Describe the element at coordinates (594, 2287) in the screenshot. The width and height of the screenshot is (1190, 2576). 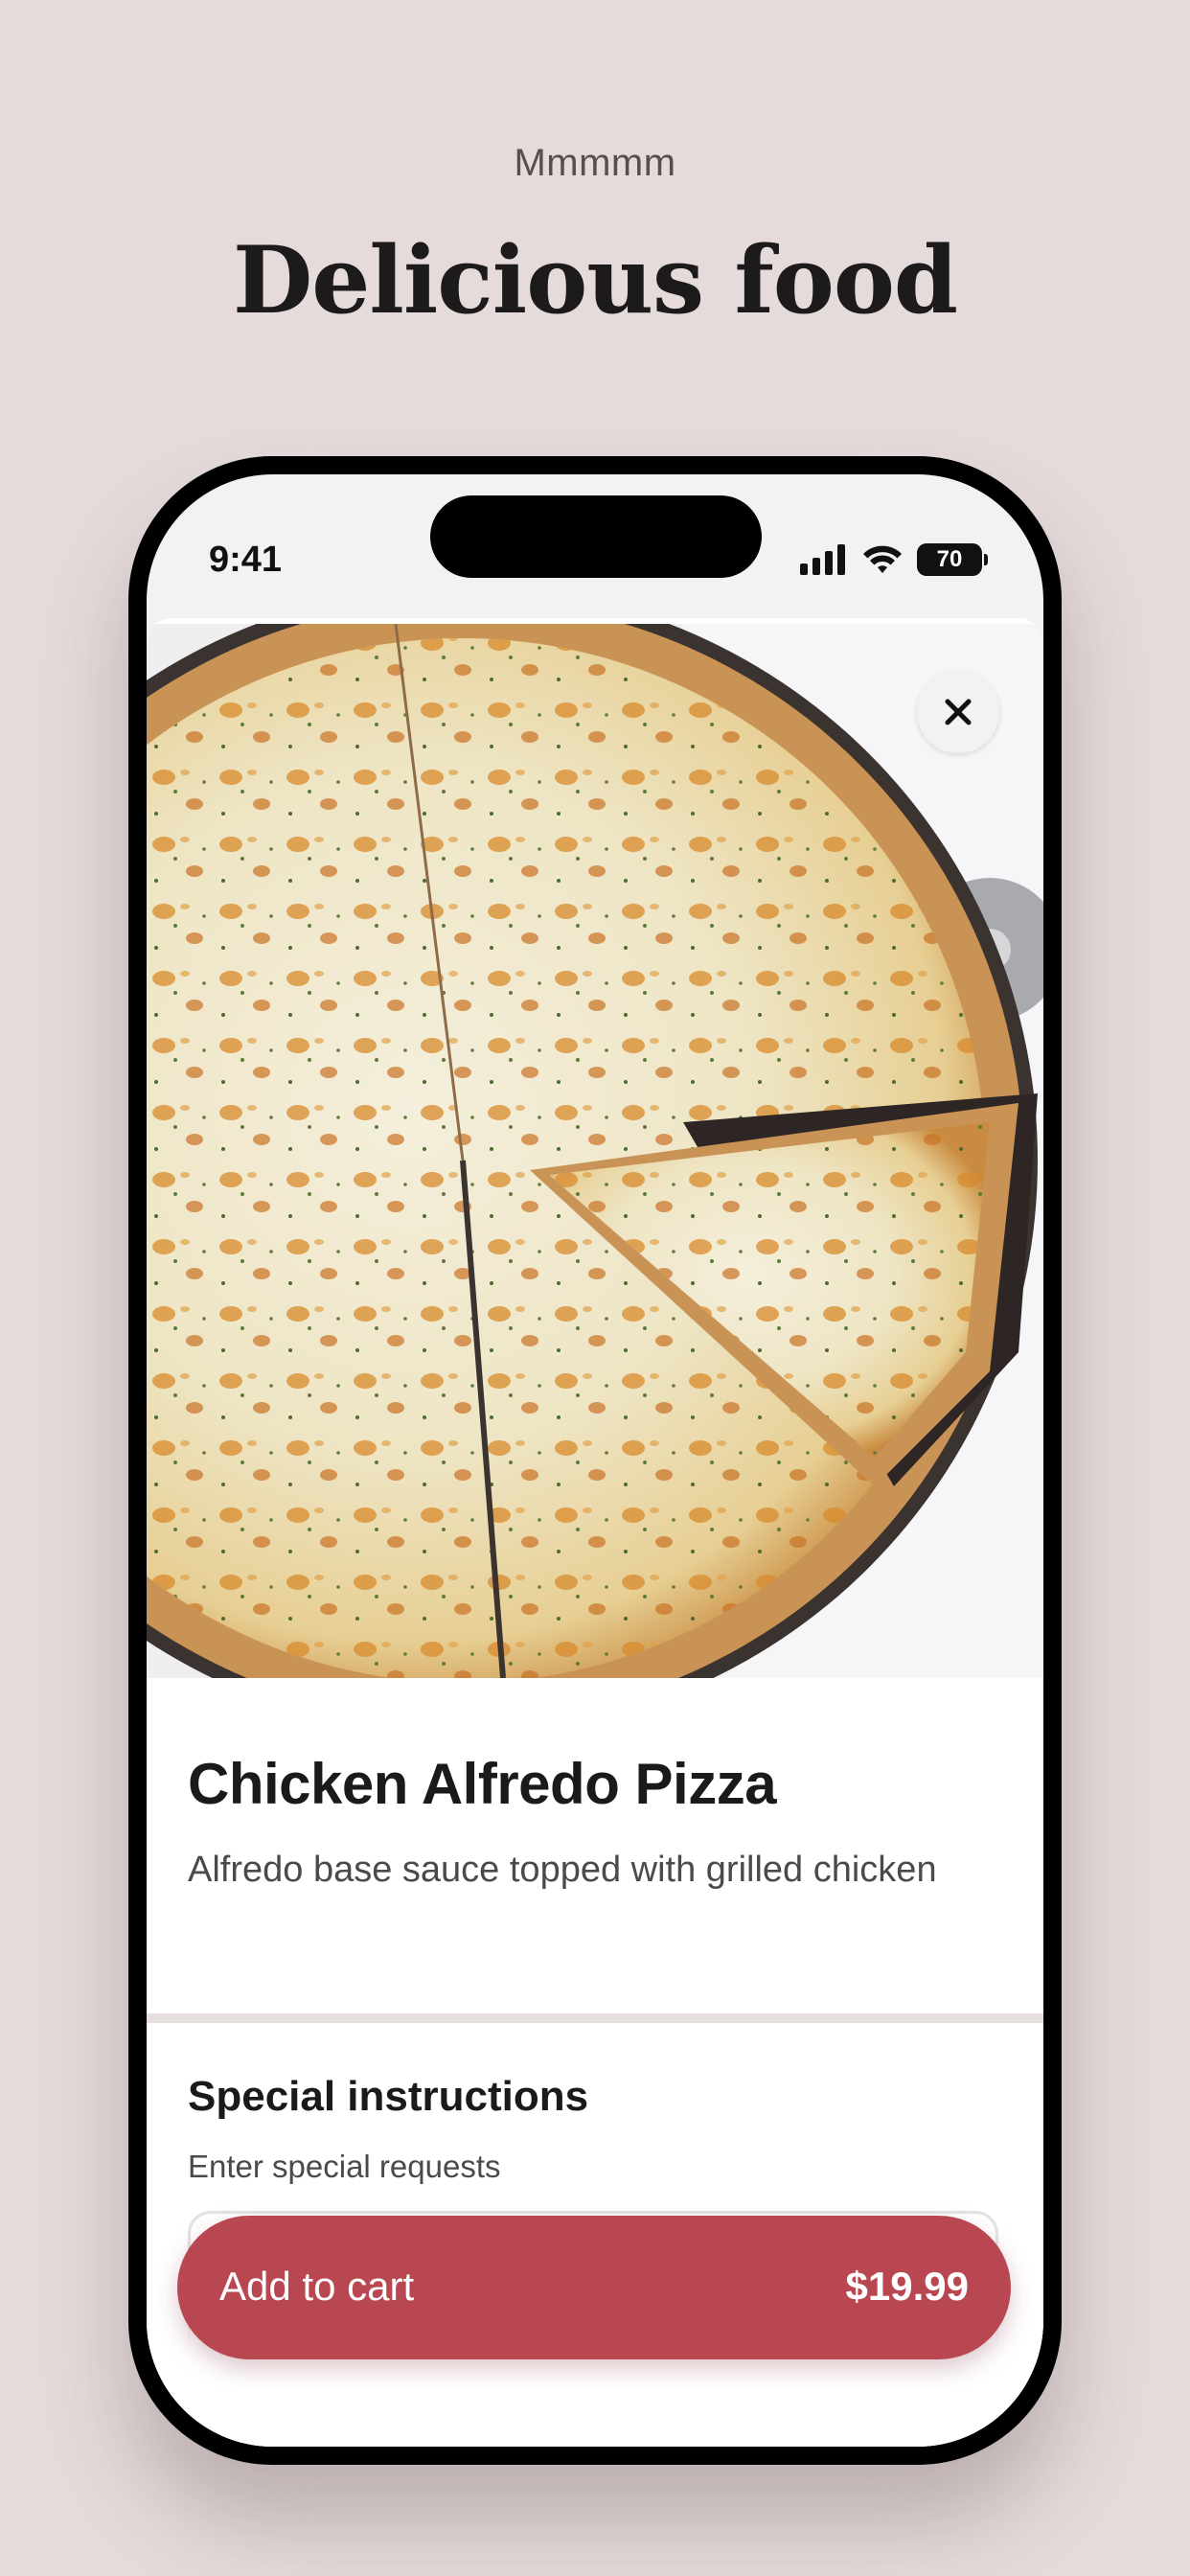
I see `add-to-cart-button: Add to cart $19.99` at that location.